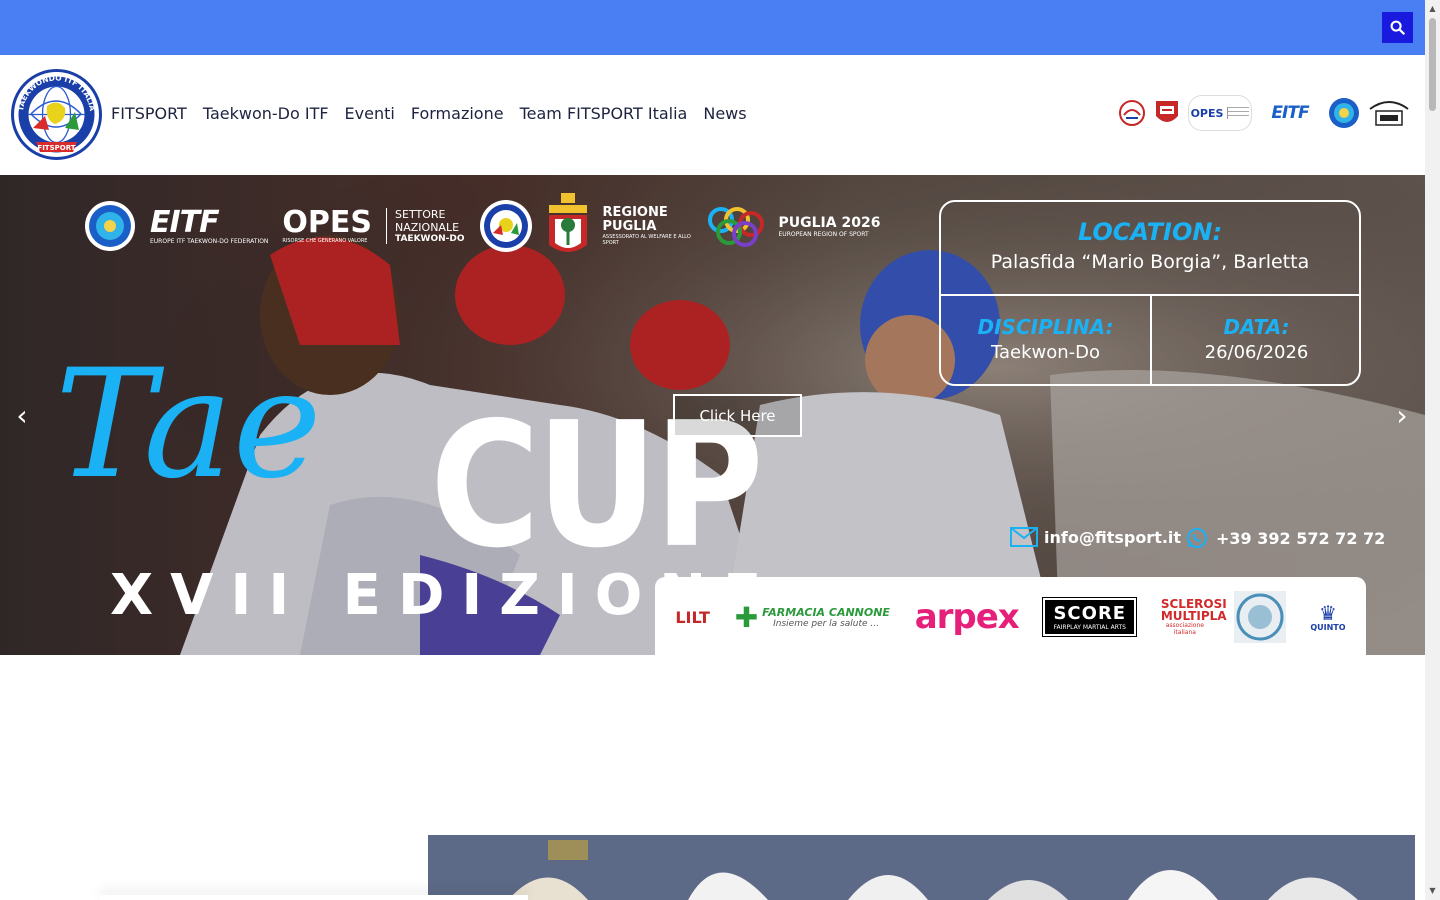 The height and width of the screenshot is (900, 1440). What do you see at coordinates (1024, 537) in the screenshot?
I see `mail-icon` at bounding box center [1024, 537].